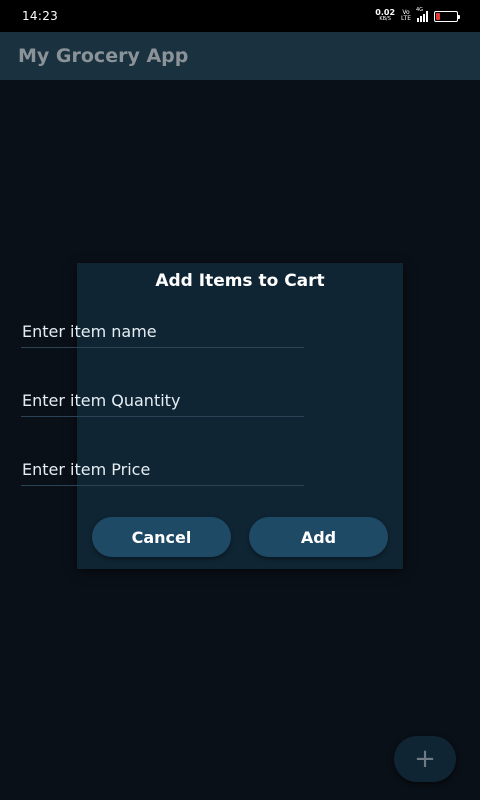 This screenshot has width=480, height=800. I want to click on network-speed-indicator: 0.02 KB/S, so click(385, 16).